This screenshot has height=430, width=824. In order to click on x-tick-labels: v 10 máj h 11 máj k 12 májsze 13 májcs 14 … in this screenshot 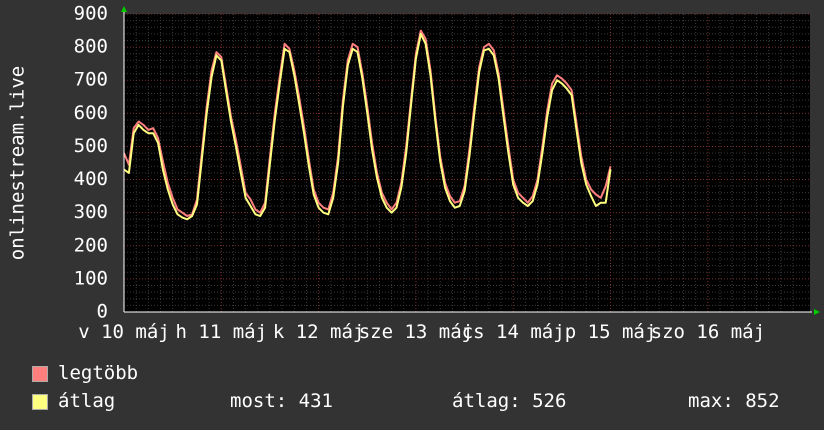, I will do `click(421, 332)`.